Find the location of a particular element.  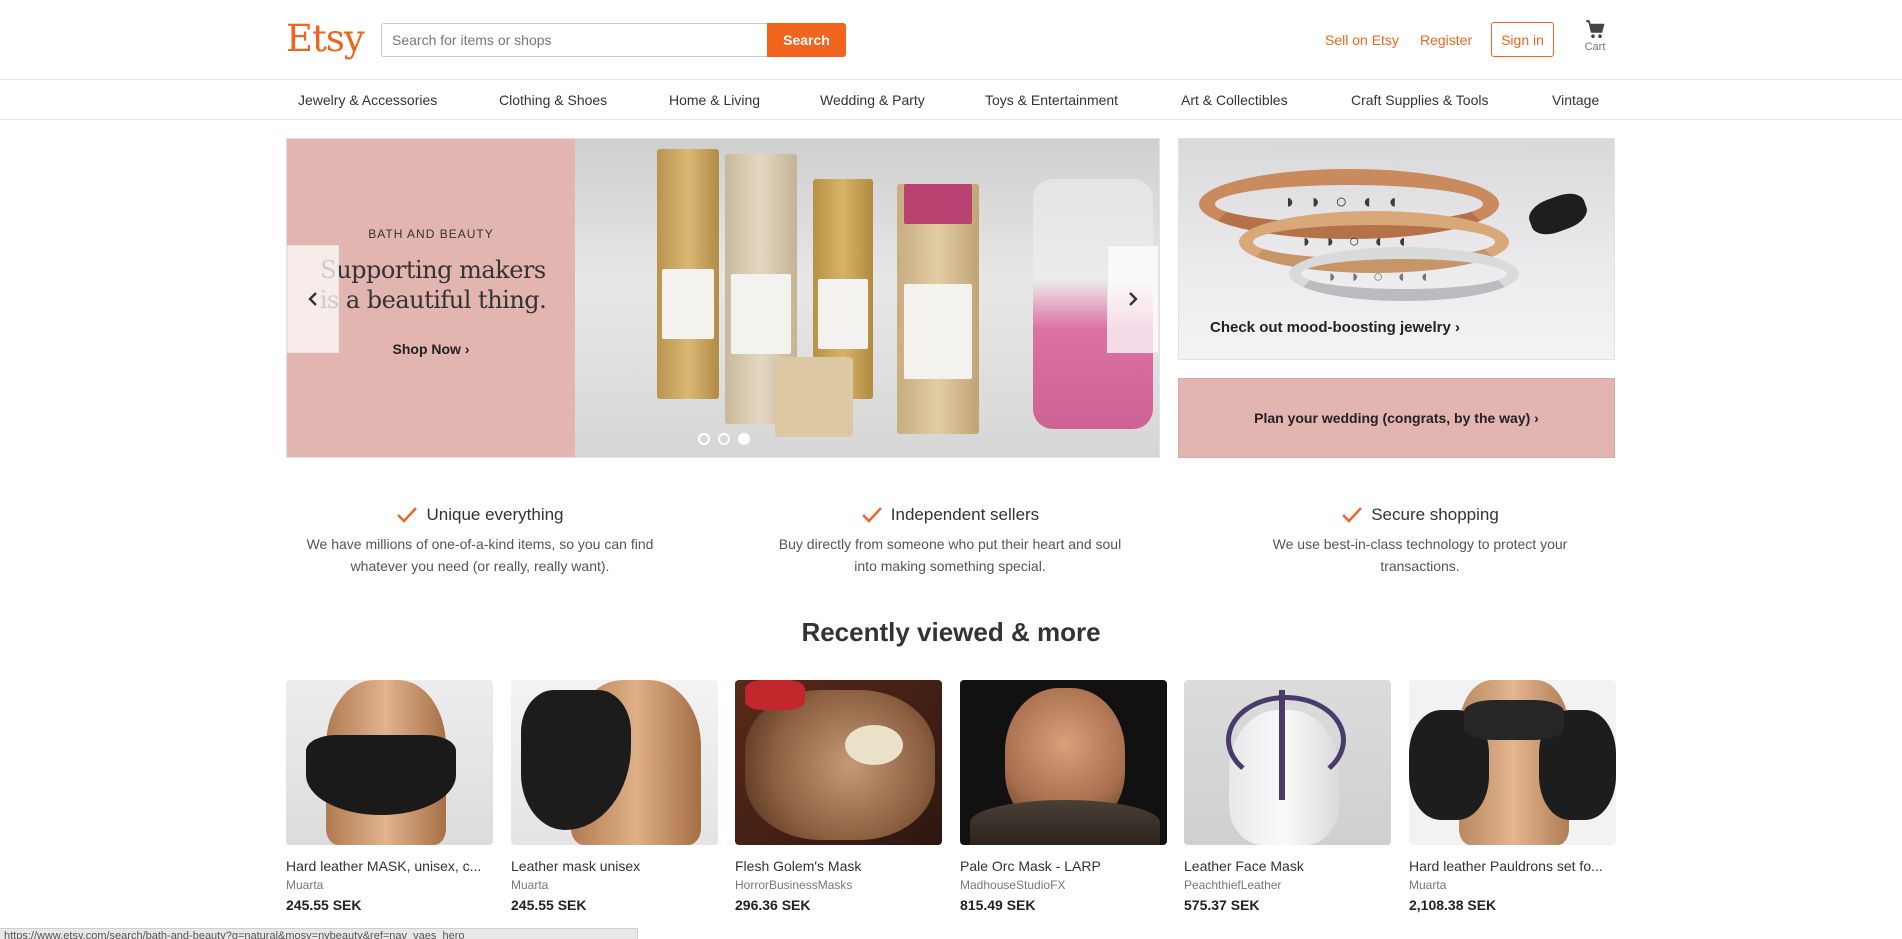

value-prop-title-text: Unique everything is located at coordinates (495, 514).